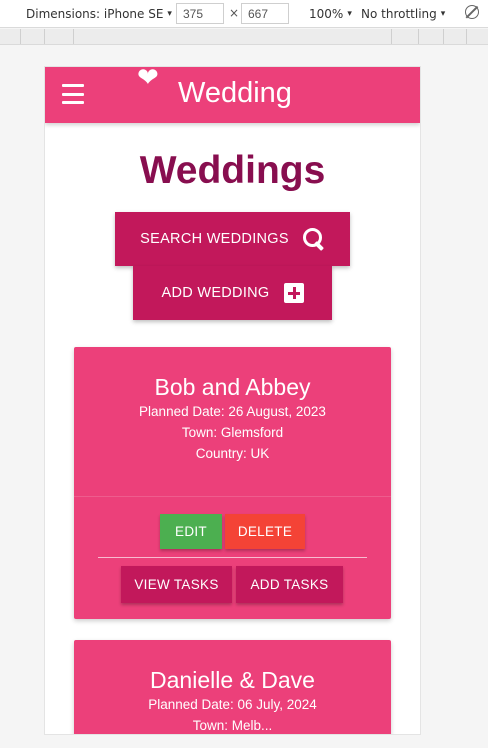 The image size is (488, 748). Describe the element at coordinates (326, 14) in the screenshot. I see `zoom-label: 100%` at that location.